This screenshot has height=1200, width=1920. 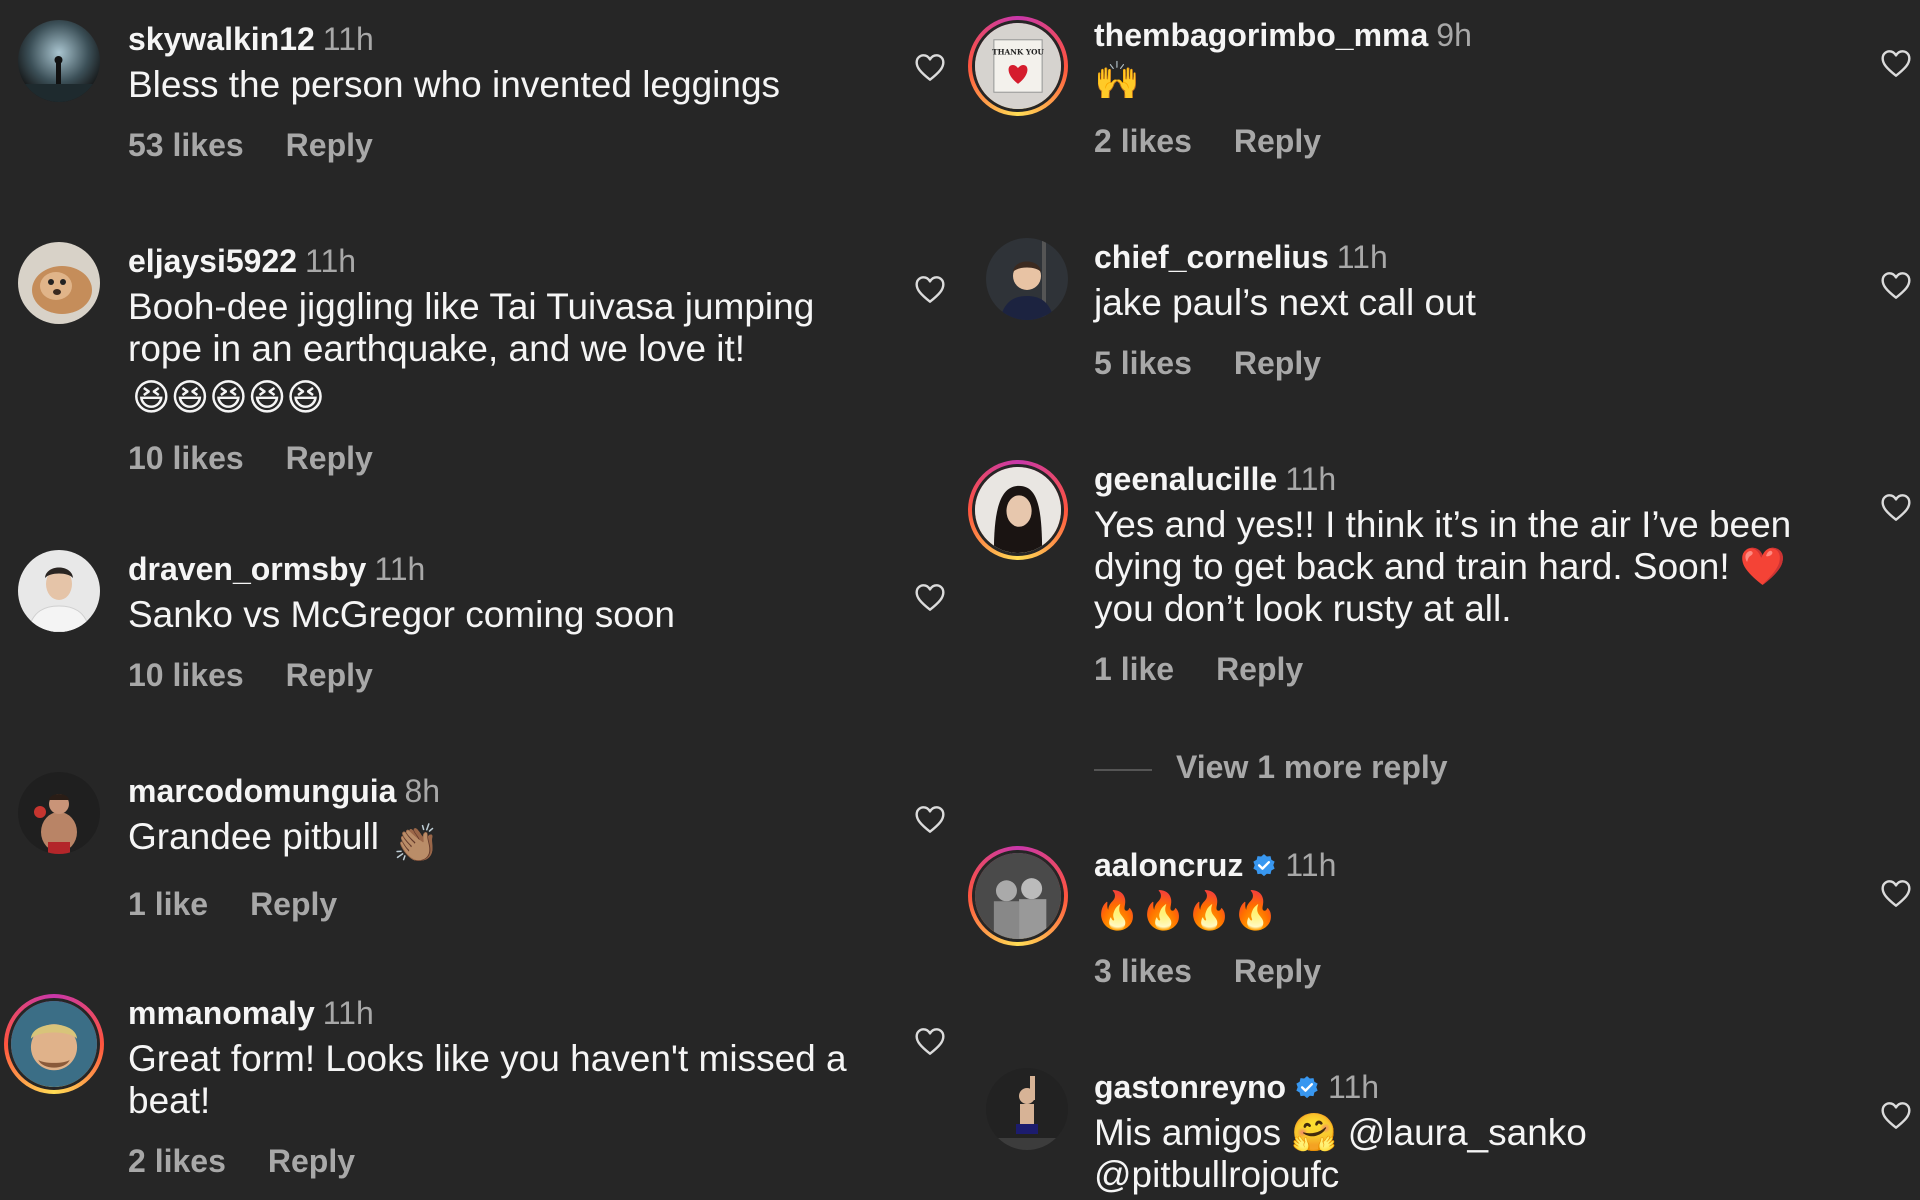 I want to click on comment-body: aaloncruz 11h 🔥🔥🔥🔥 3 likes Reply, so click(x=1215, y=918).